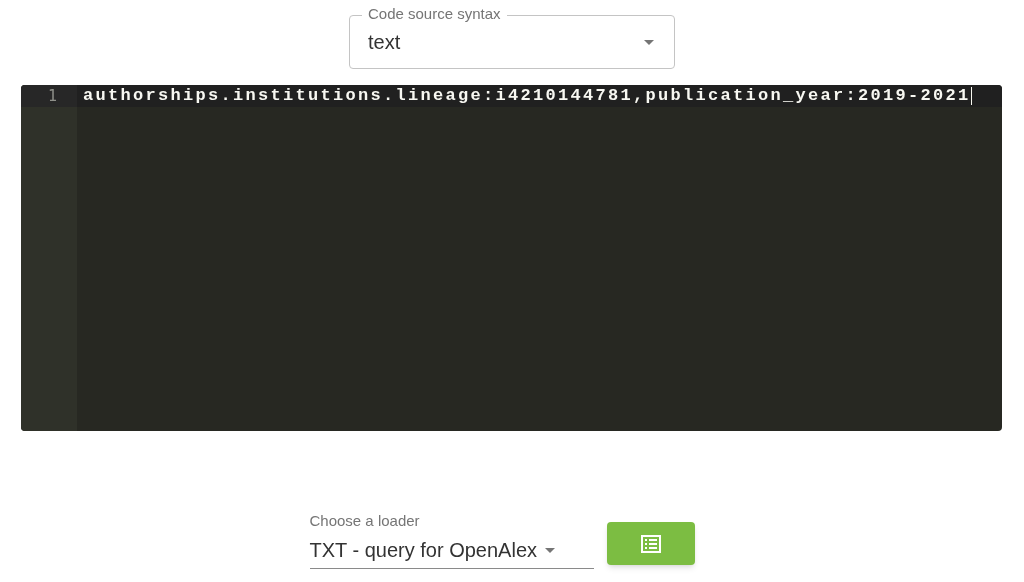 The height and width of the screenshot is (582, 1024). I want to click on text-cursor, so click(971, 96).